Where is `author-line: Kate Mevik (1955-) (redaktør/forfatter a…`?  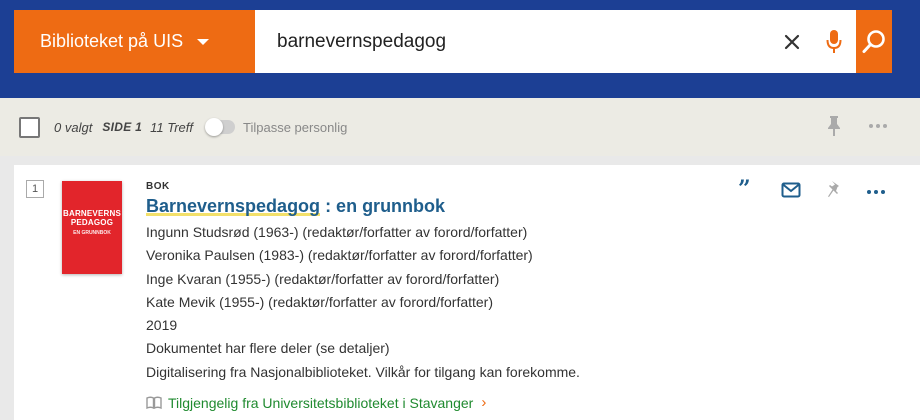
author-line: Kate Mevik (1955-) (redaktør/forfatter a… is located at coordinates (320, 301).